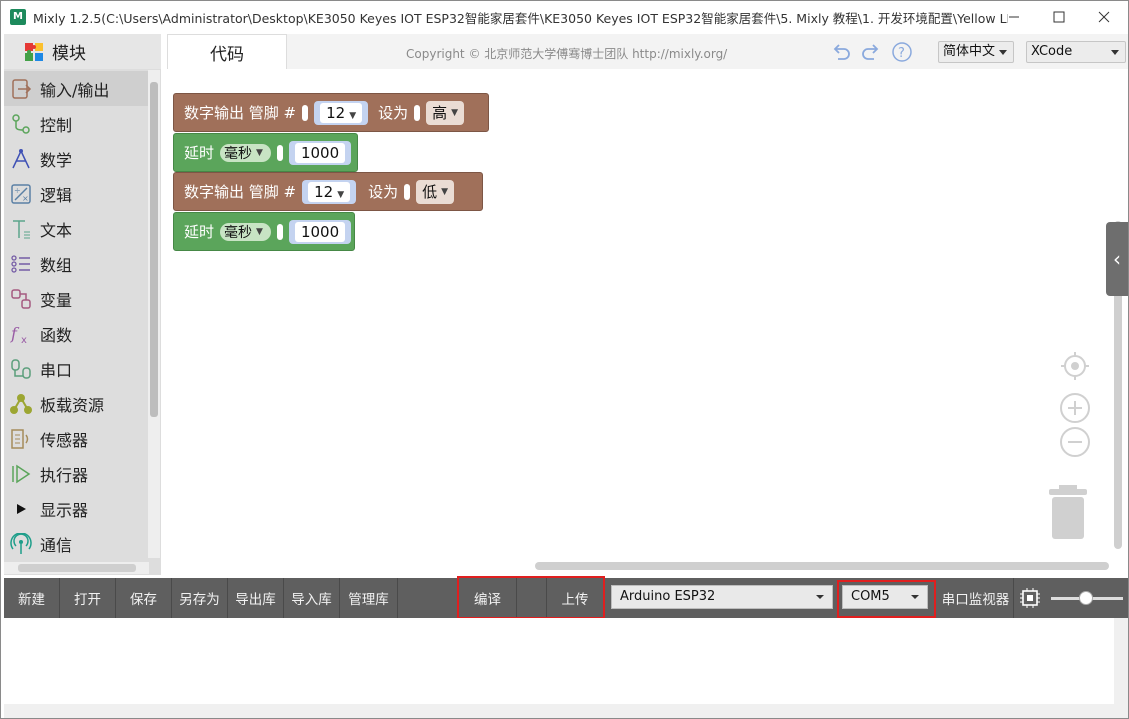 This screenshot has height=719, width=1129. Describe the element at coordinates (21, 404) in the screenshot. I see `onboard-icon` at that location.